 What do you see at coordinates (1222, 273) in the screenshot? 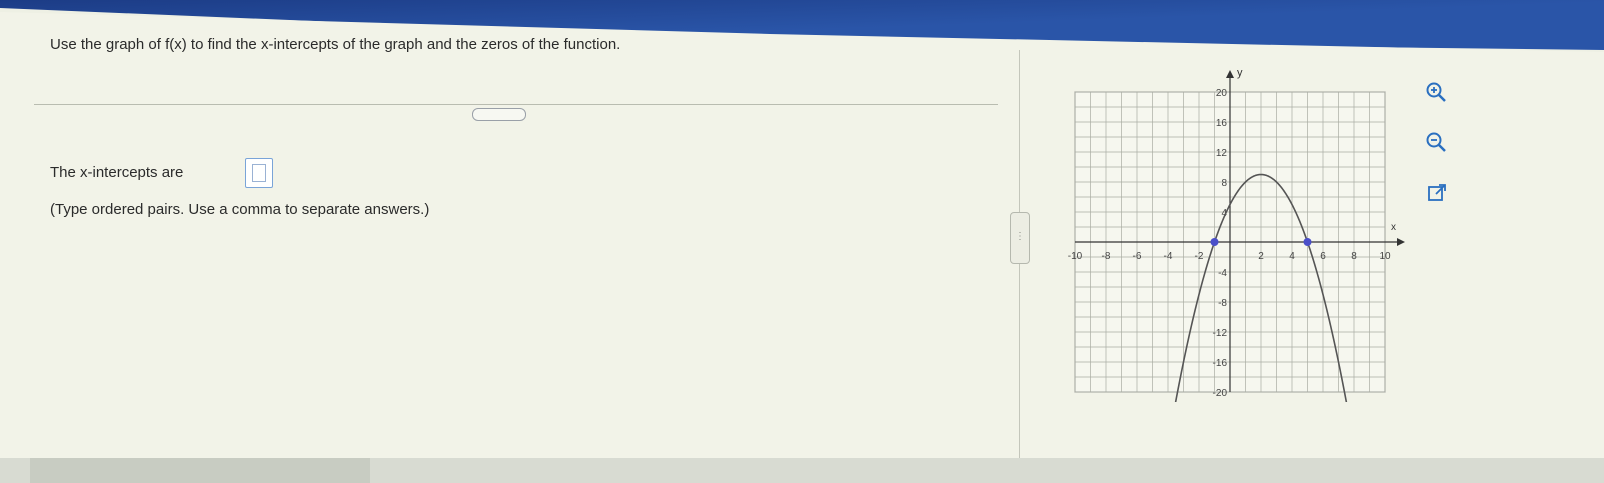
I see `y-tick-label: -4` at bounding box center [1222, 273].